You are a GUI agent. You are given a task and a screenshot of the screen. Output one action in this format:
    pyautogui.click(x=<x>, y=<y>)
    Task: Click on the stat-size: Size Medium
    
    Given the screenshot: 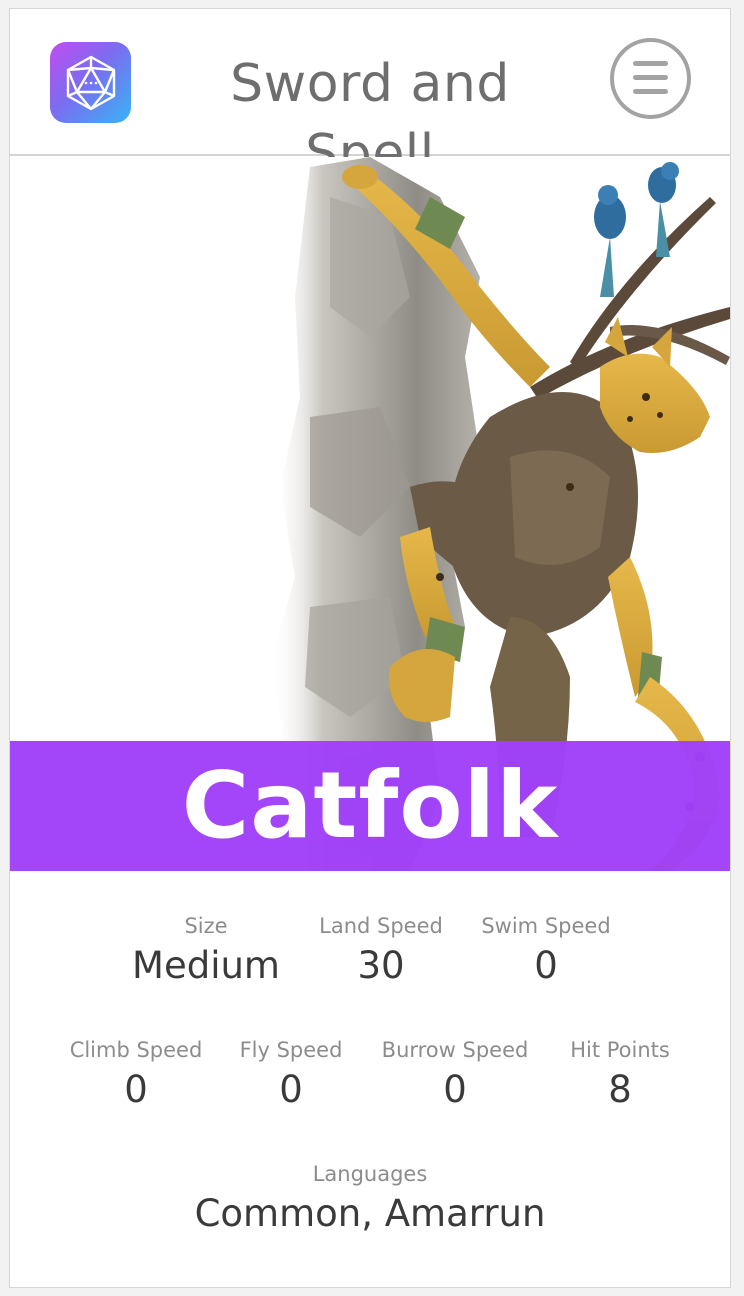 What is the action you would take?
    pyautogui.click(x=206, y=951)
    